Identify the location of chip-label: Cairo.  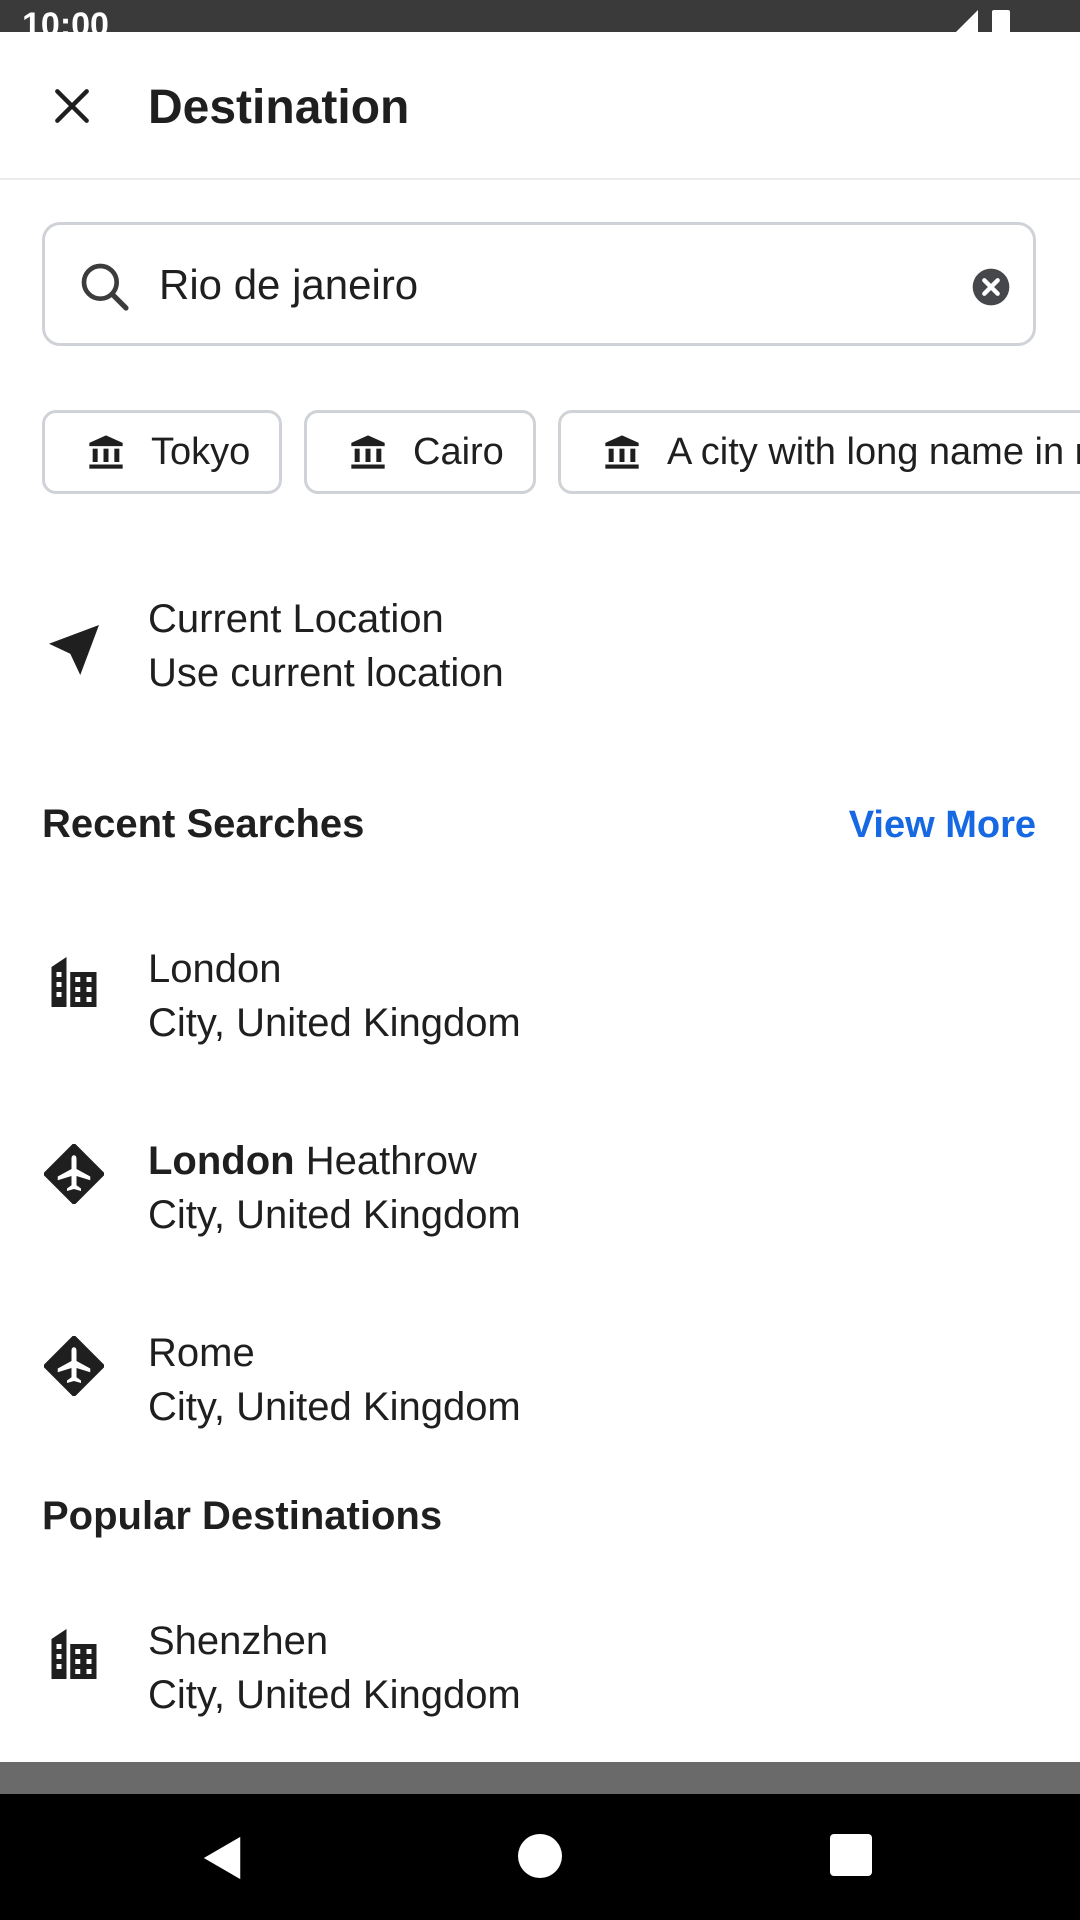
(458, 451).